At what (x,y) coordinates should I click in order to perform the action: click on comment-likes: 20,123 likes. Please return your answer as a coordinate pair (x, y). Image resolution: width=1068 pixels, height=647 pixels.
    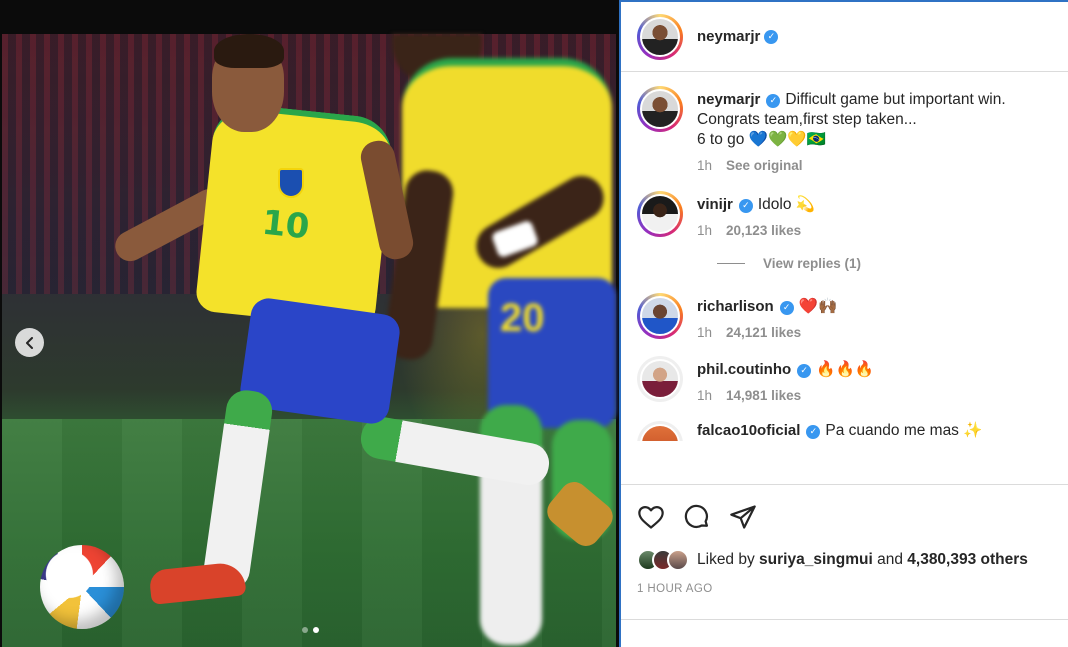
    Looking at the image, I should click on (763, 230).